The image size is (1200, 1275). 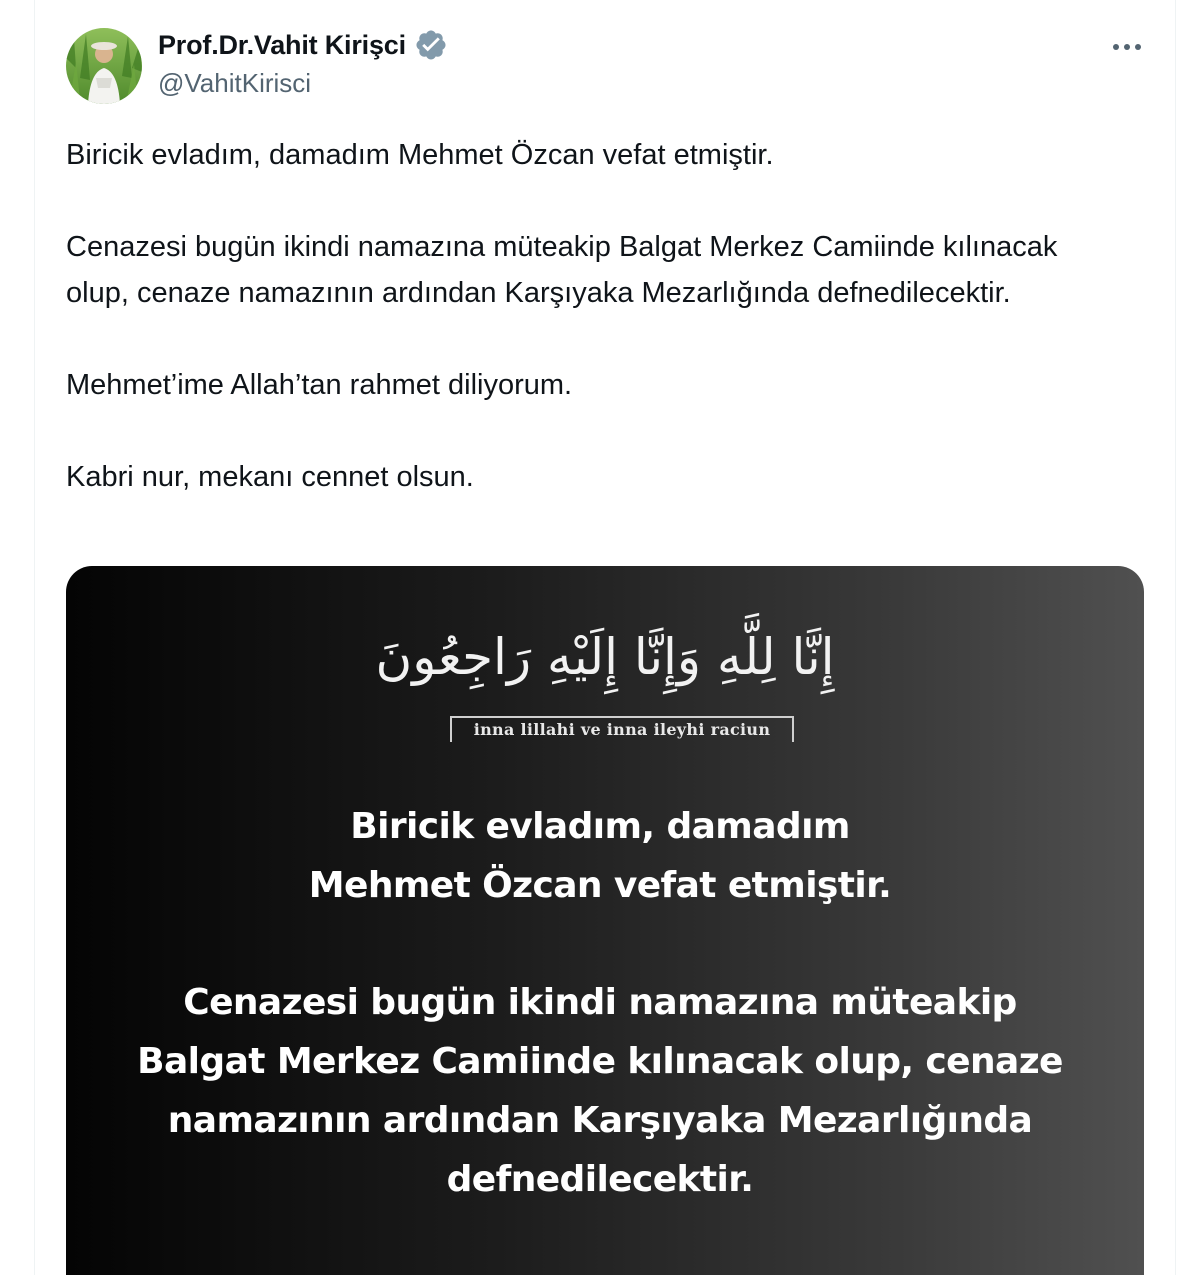 I want to click on author-handle: @VahitKirisci, so click(x=234, y=83).